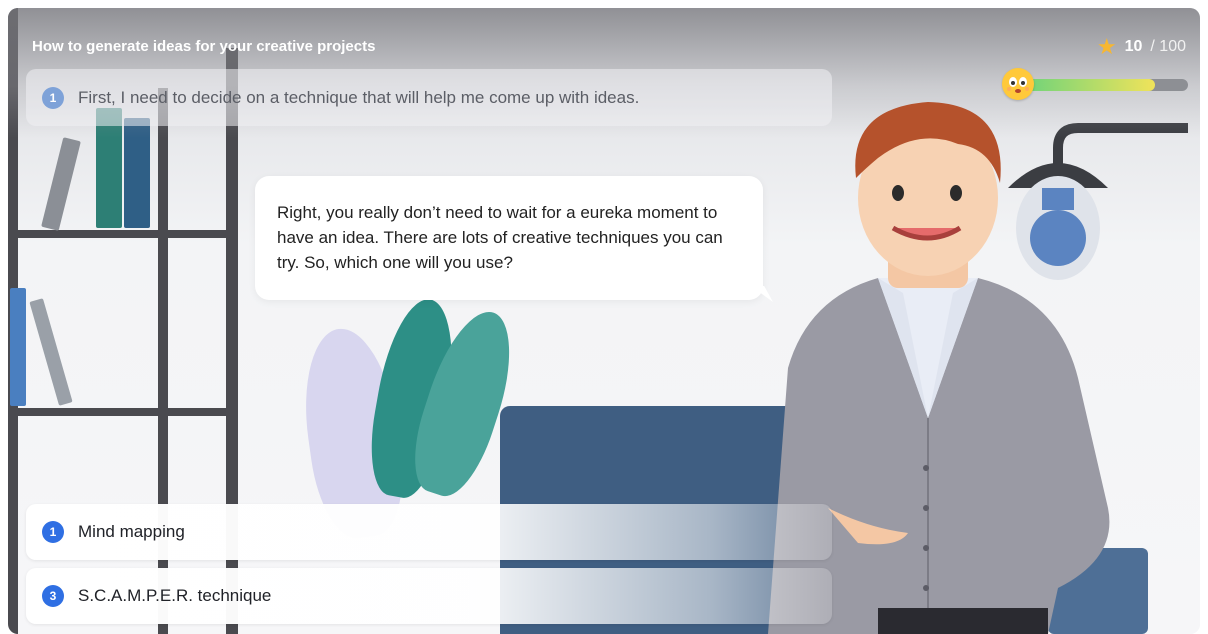 The width and height of the screenshot is (1208, 634). I want to click on score-display: ★ 10 / 100, so click(1141, 46).